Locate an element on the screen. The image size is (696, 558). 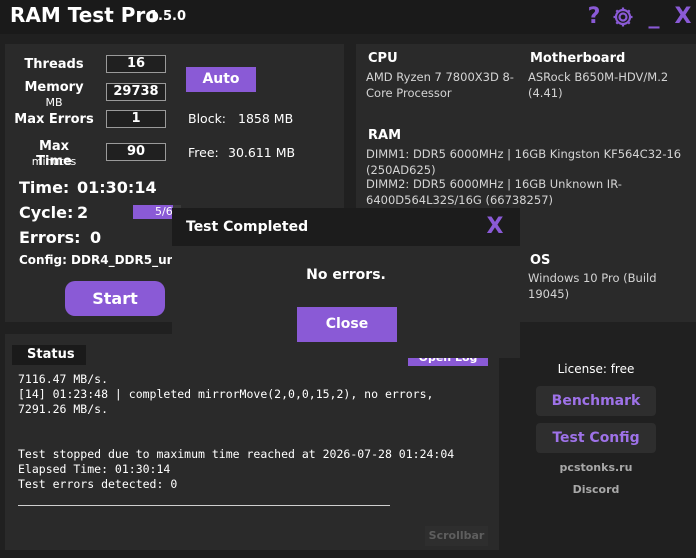
test-completed-dialog: Test Completed X No errors. Close is located at coordinates (346, 283).